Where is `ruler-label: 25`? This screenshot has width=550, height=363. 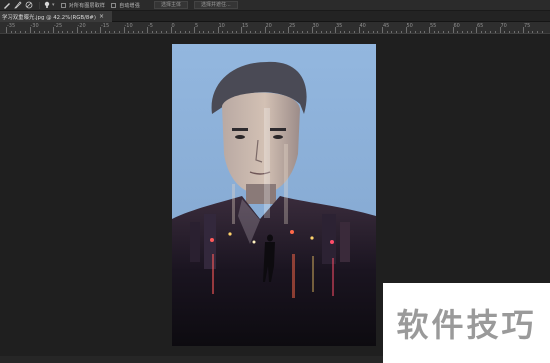 ruler-label: 25 is located at coordinates (292, 26).